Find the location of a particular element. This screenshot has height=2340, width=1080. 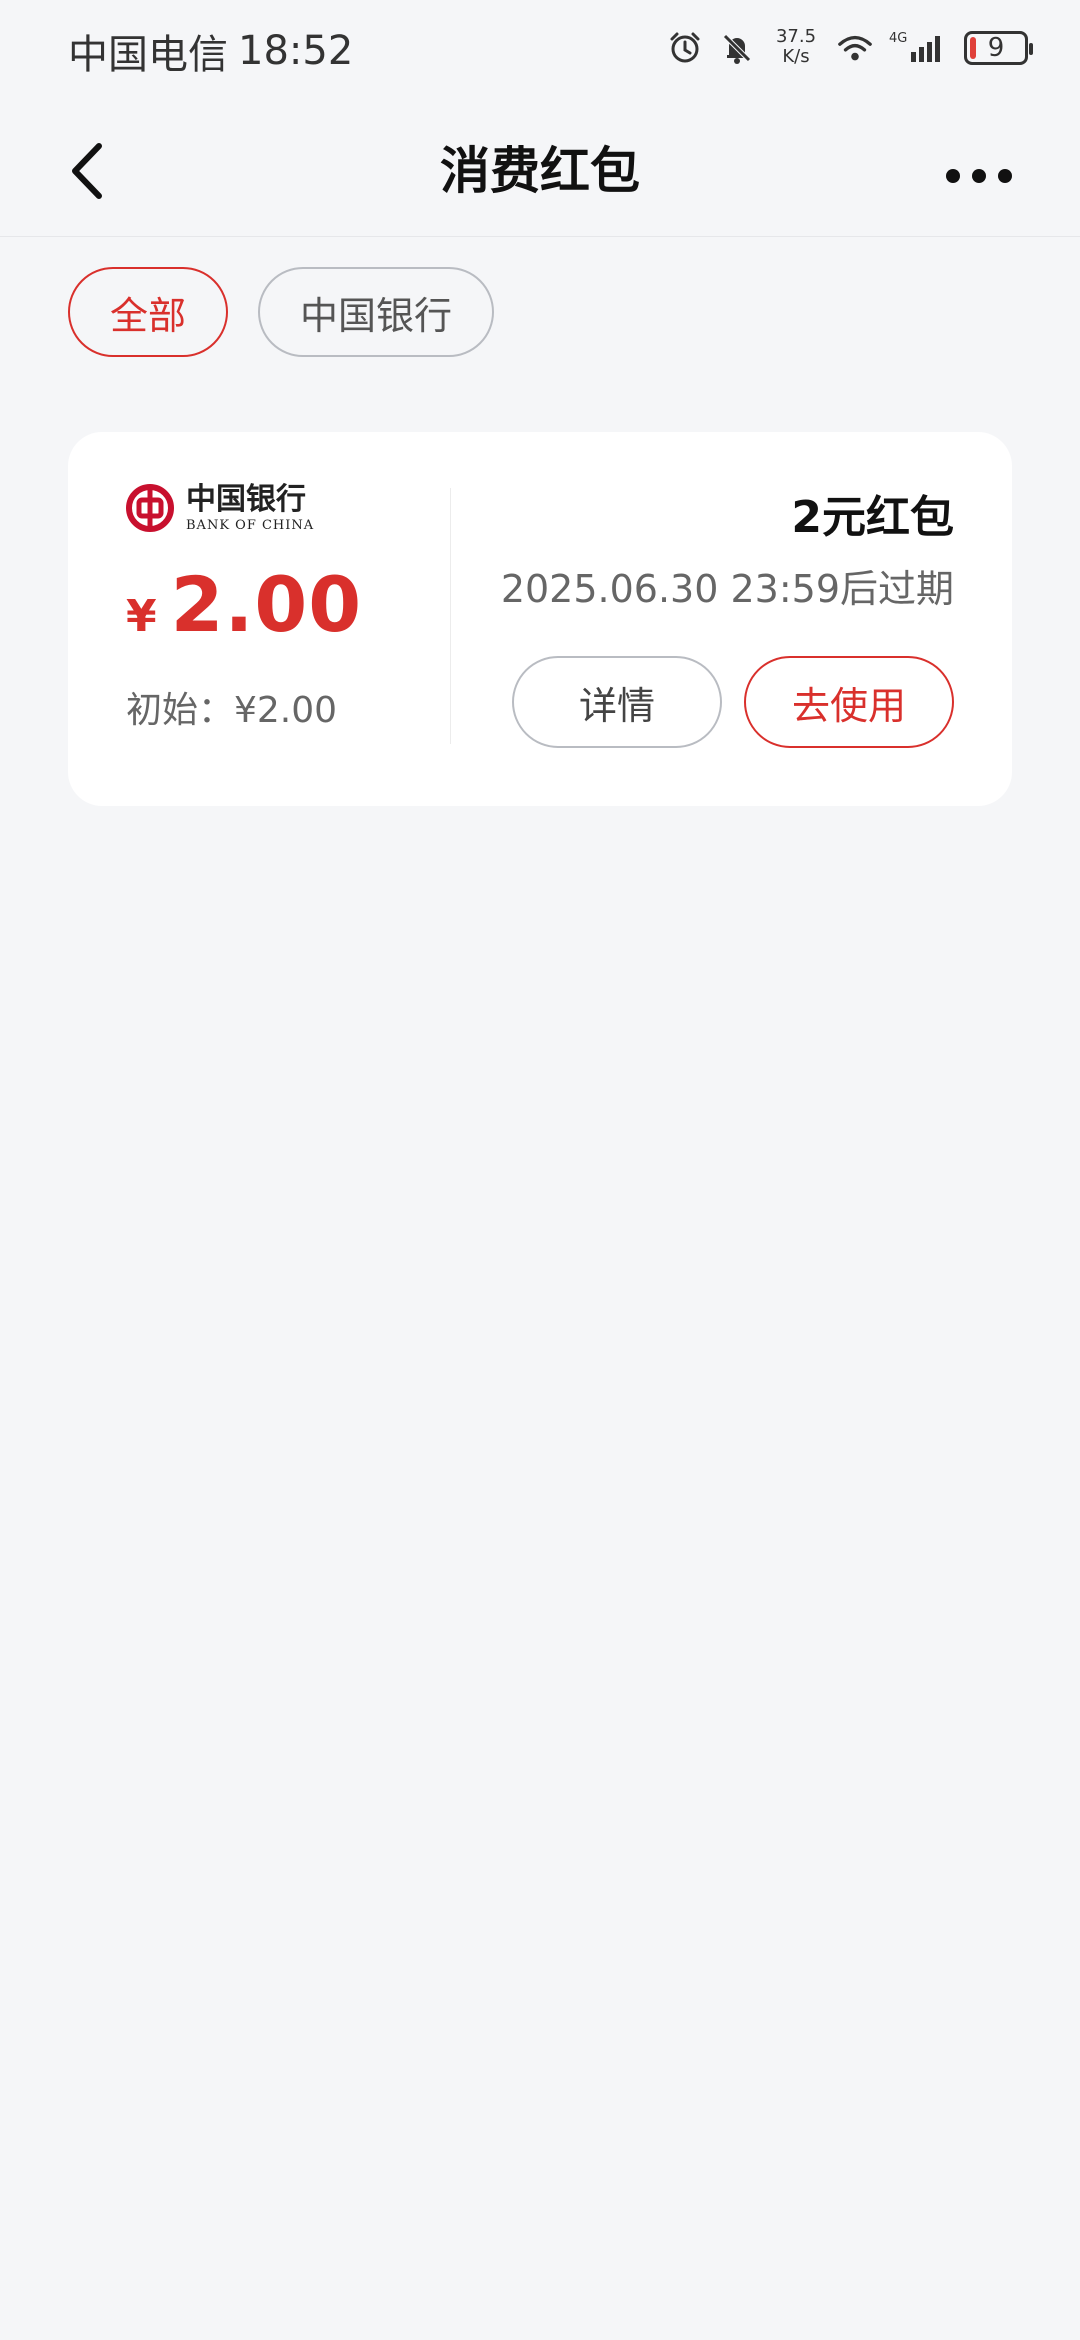

battery-level: 9 is located at coordinates (996, 48).